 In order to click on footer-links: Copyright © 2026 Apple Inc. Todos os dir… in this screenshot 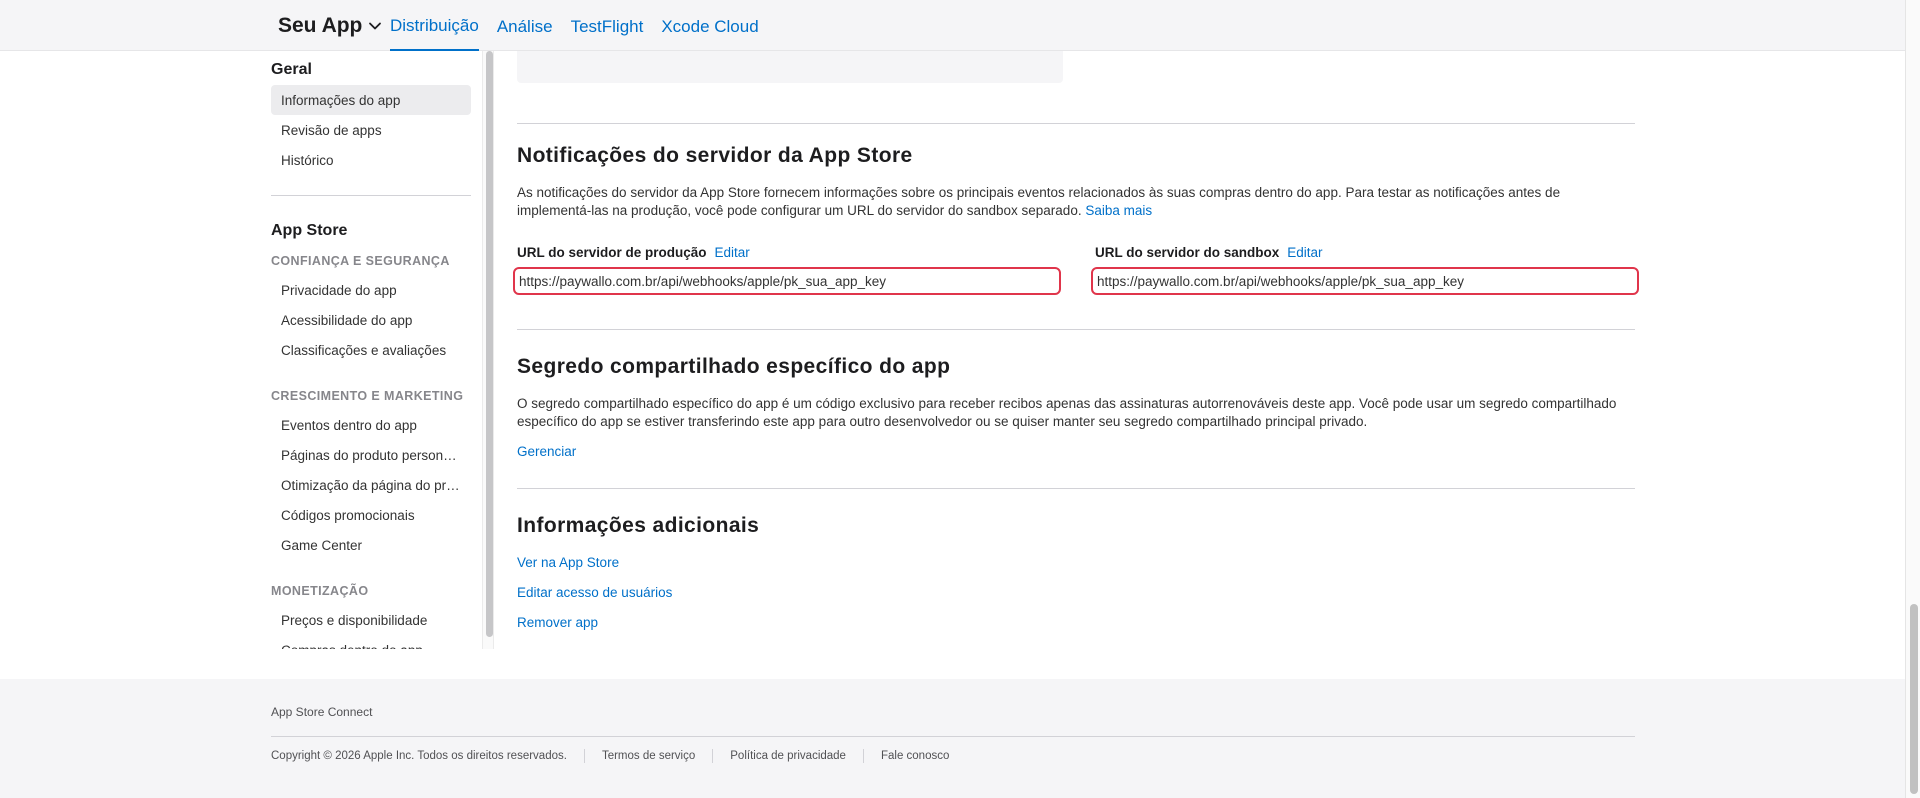, I will do `click(610, 756)`.